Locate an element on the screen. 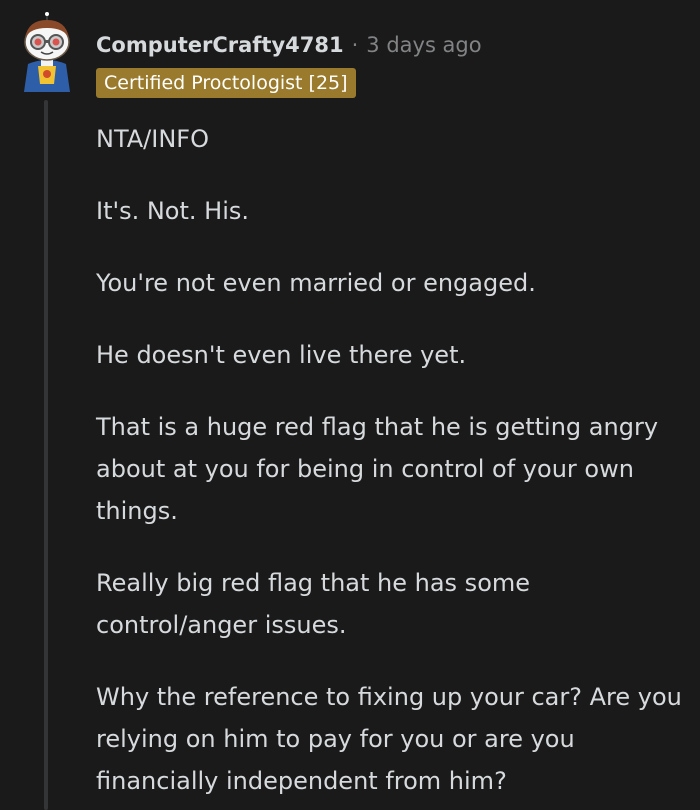  comment-paragraph: He doesn't even live there yet. is located at coordinates (281, 355).